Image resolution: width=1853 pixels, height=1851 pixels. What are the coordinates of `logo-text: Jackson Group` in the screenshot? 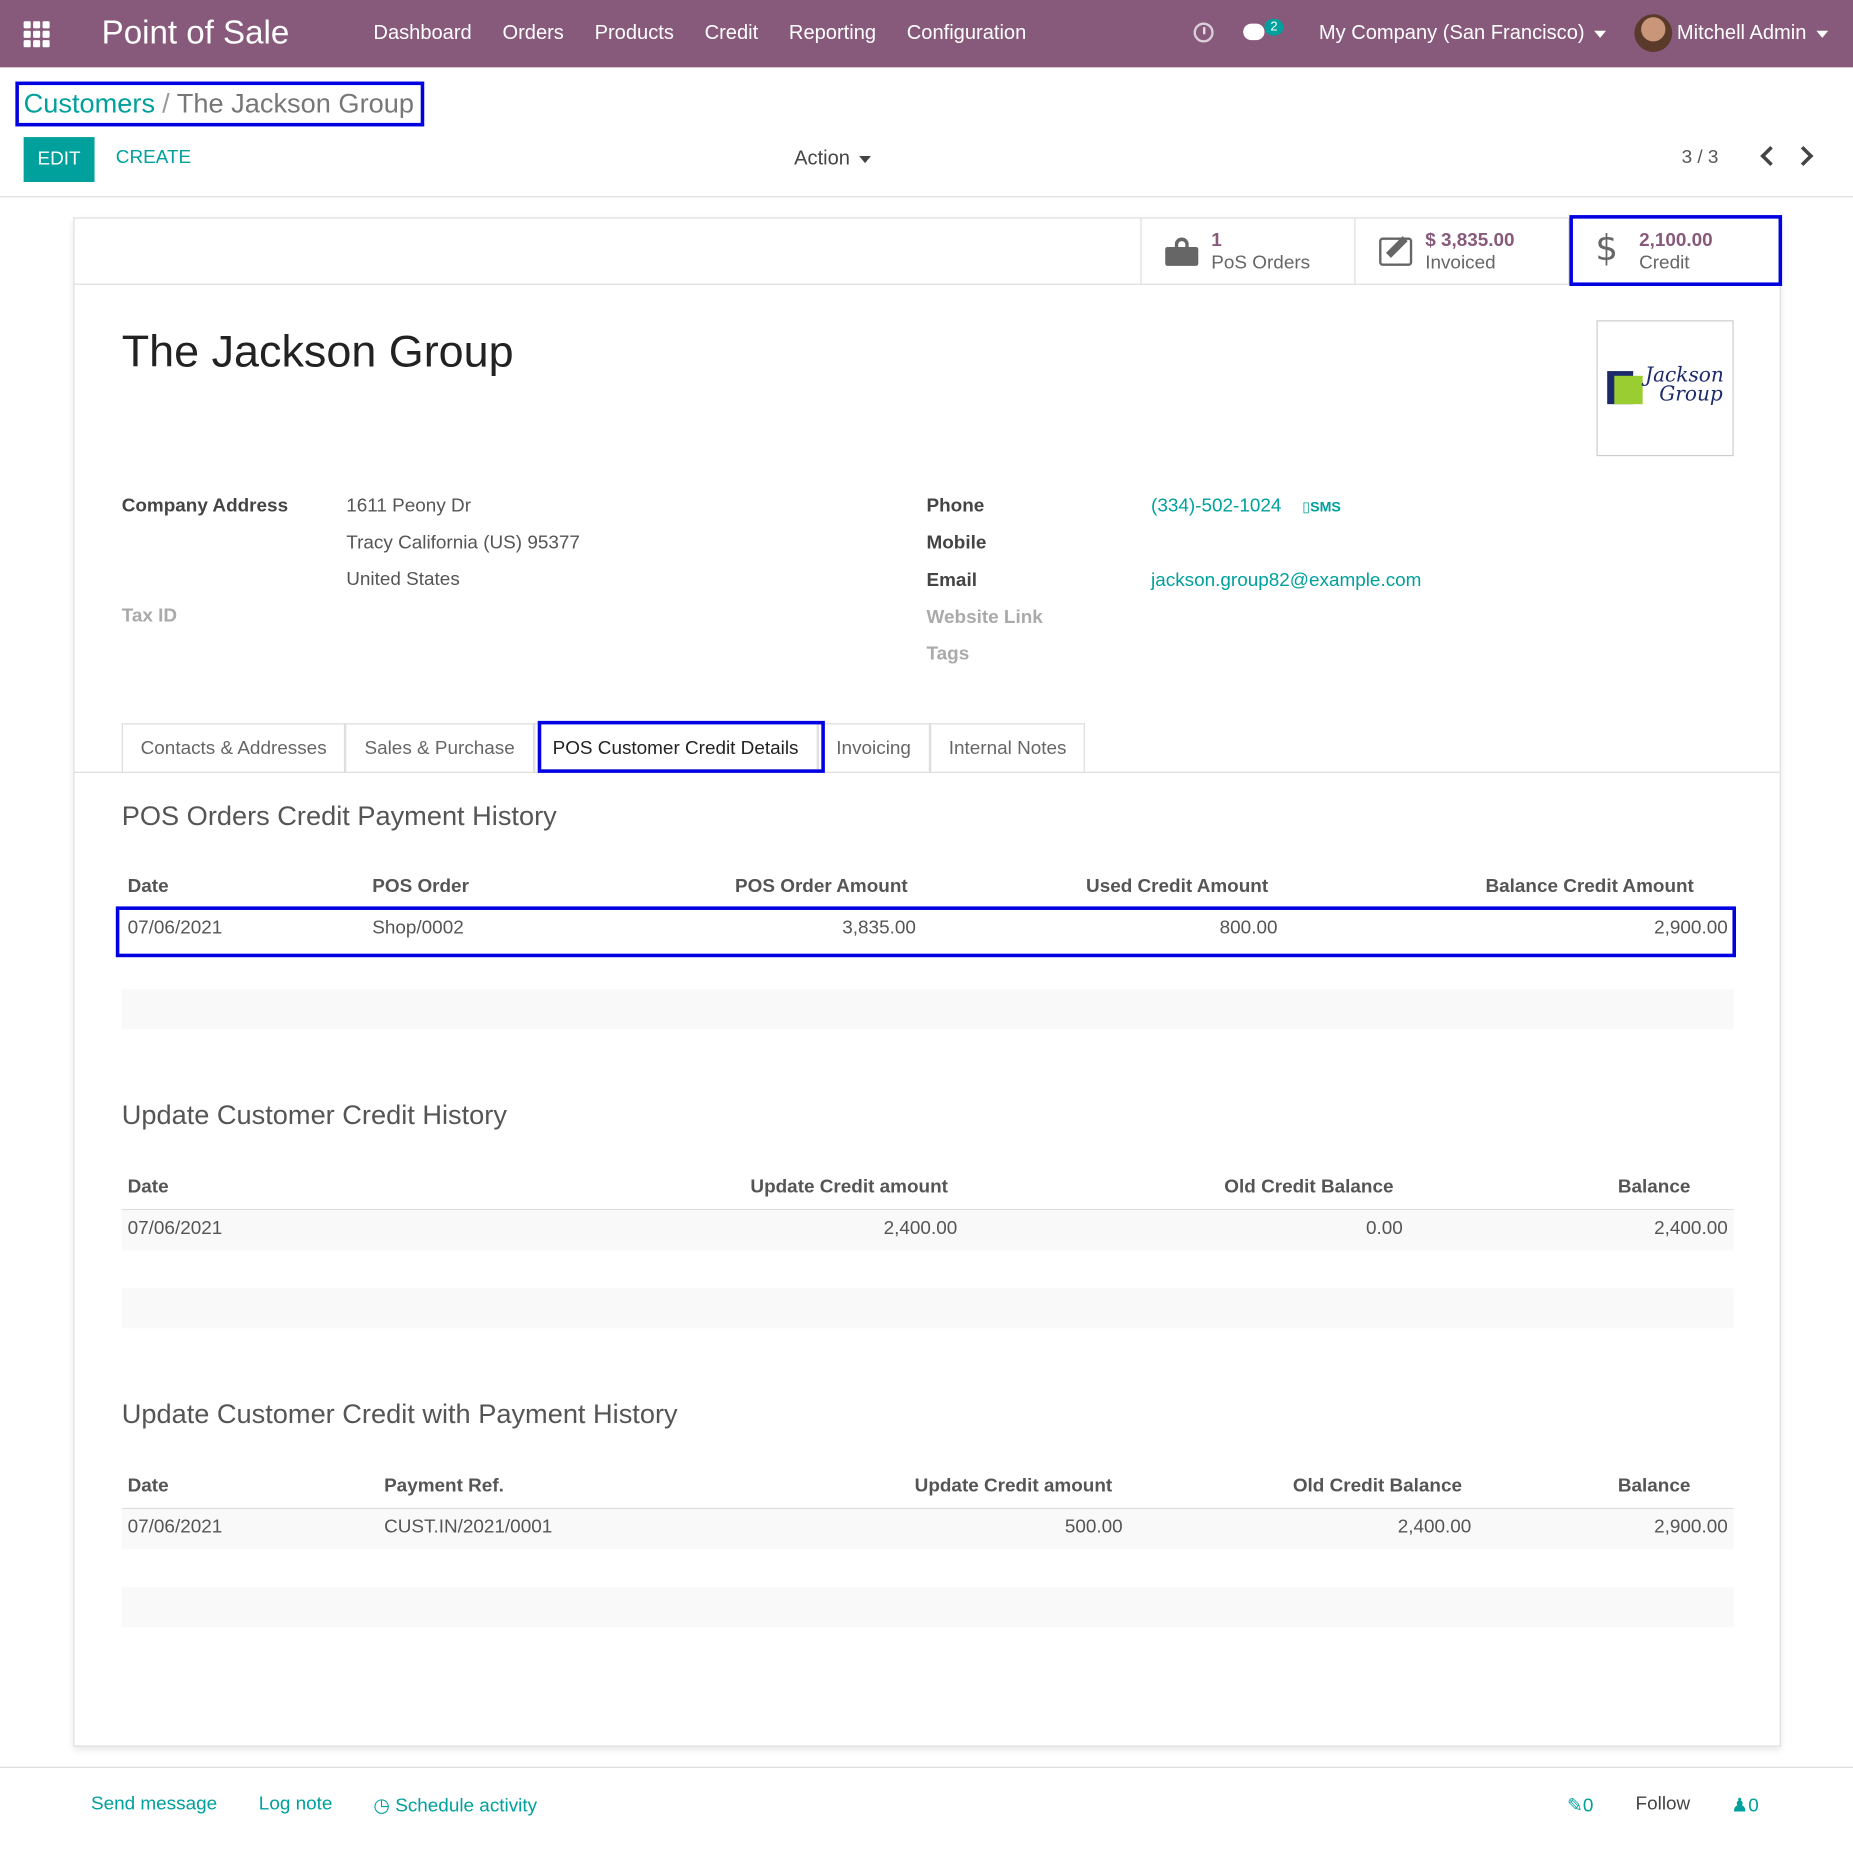 It's located at (1684, 385).